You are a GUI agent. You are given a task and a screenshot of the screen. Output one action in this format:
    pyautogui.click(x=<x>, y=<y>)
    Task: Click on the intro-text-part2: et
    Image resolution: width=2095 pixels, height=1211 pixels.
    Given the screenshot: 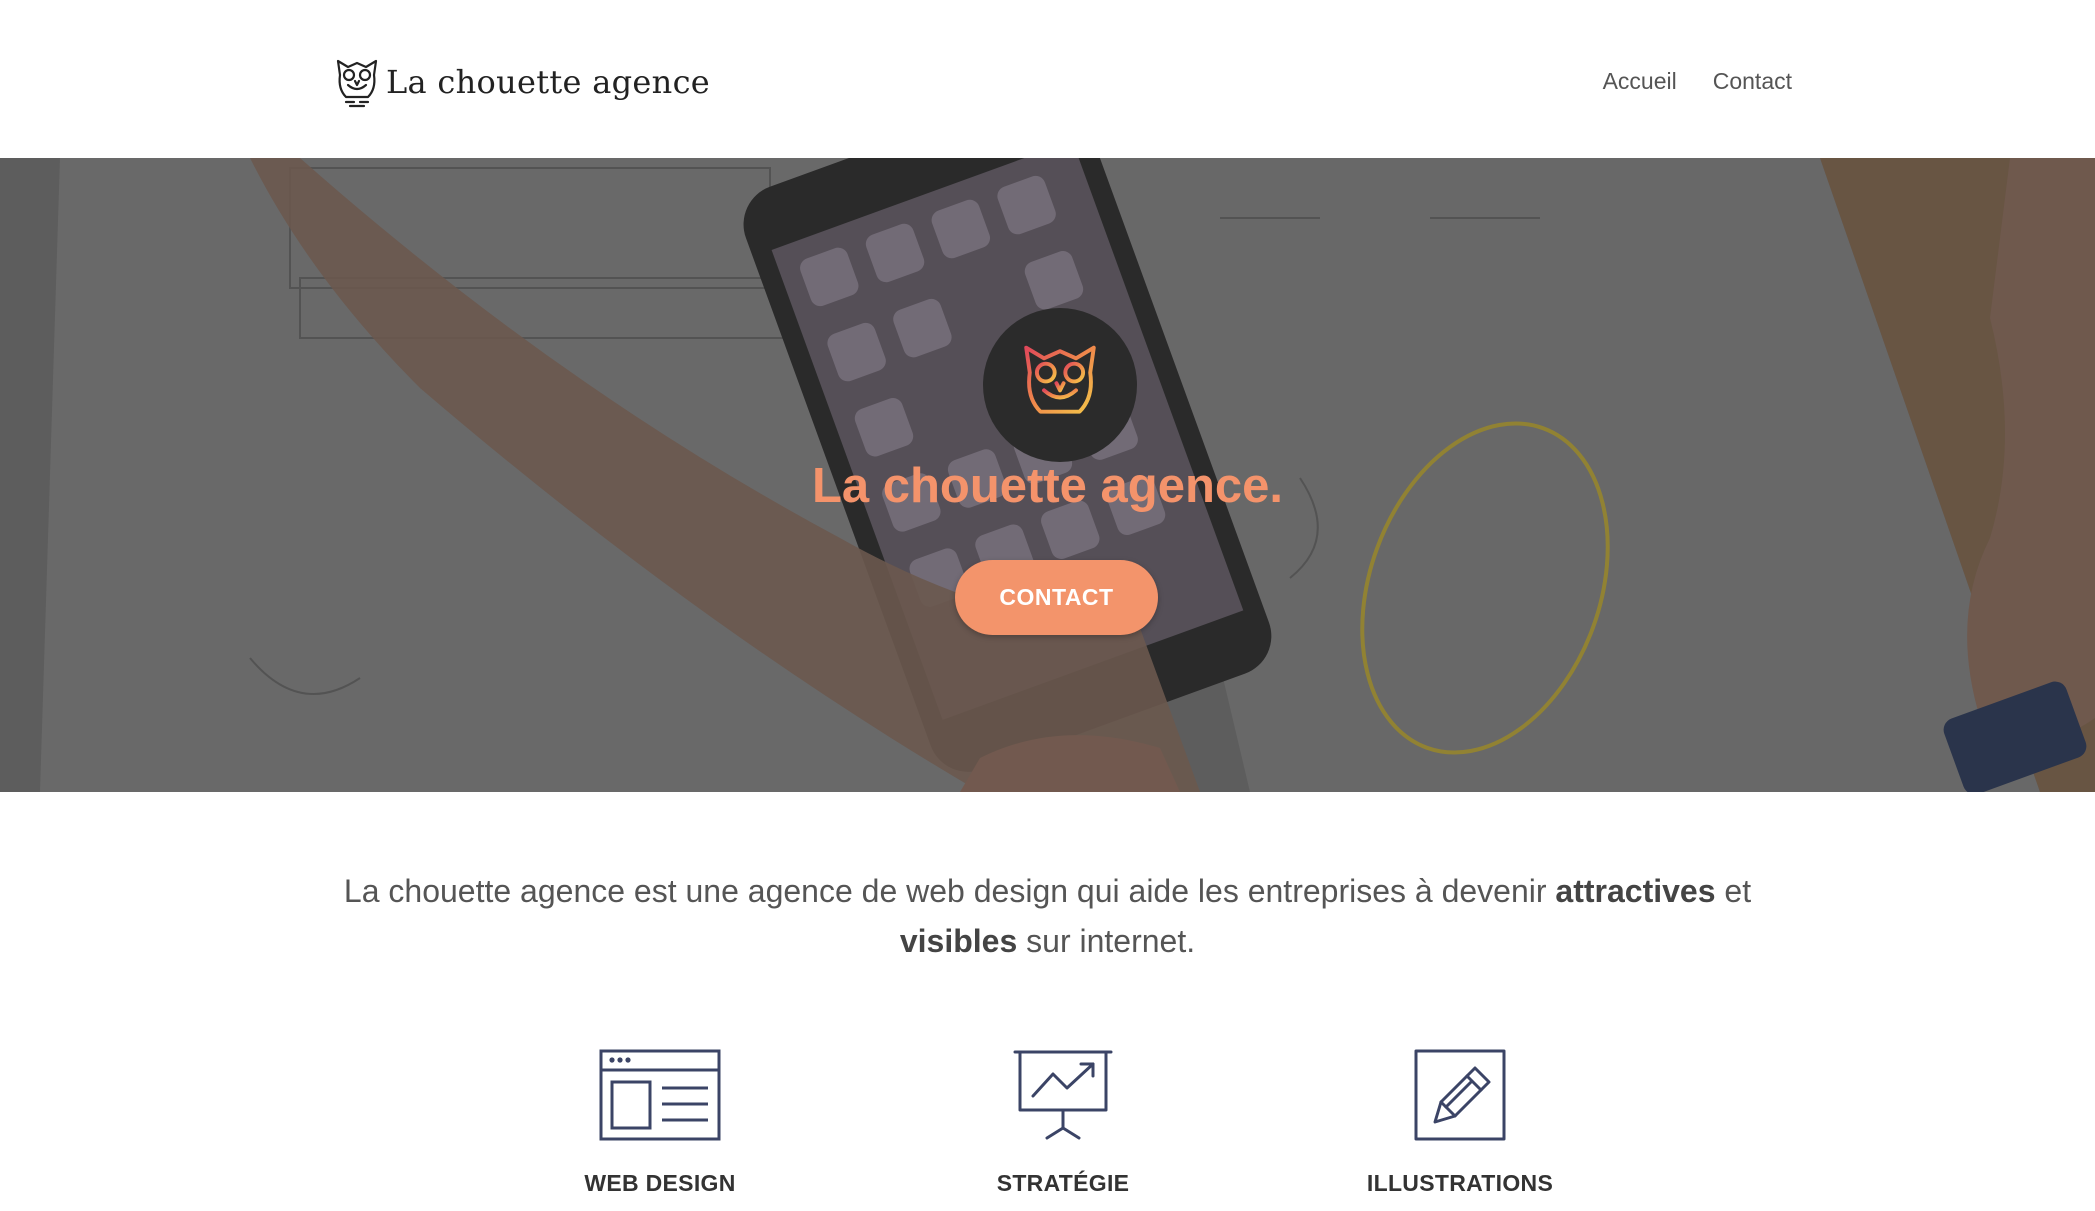 What is the action you would take?
    pyautogui.click(x=1733, y=891)
    